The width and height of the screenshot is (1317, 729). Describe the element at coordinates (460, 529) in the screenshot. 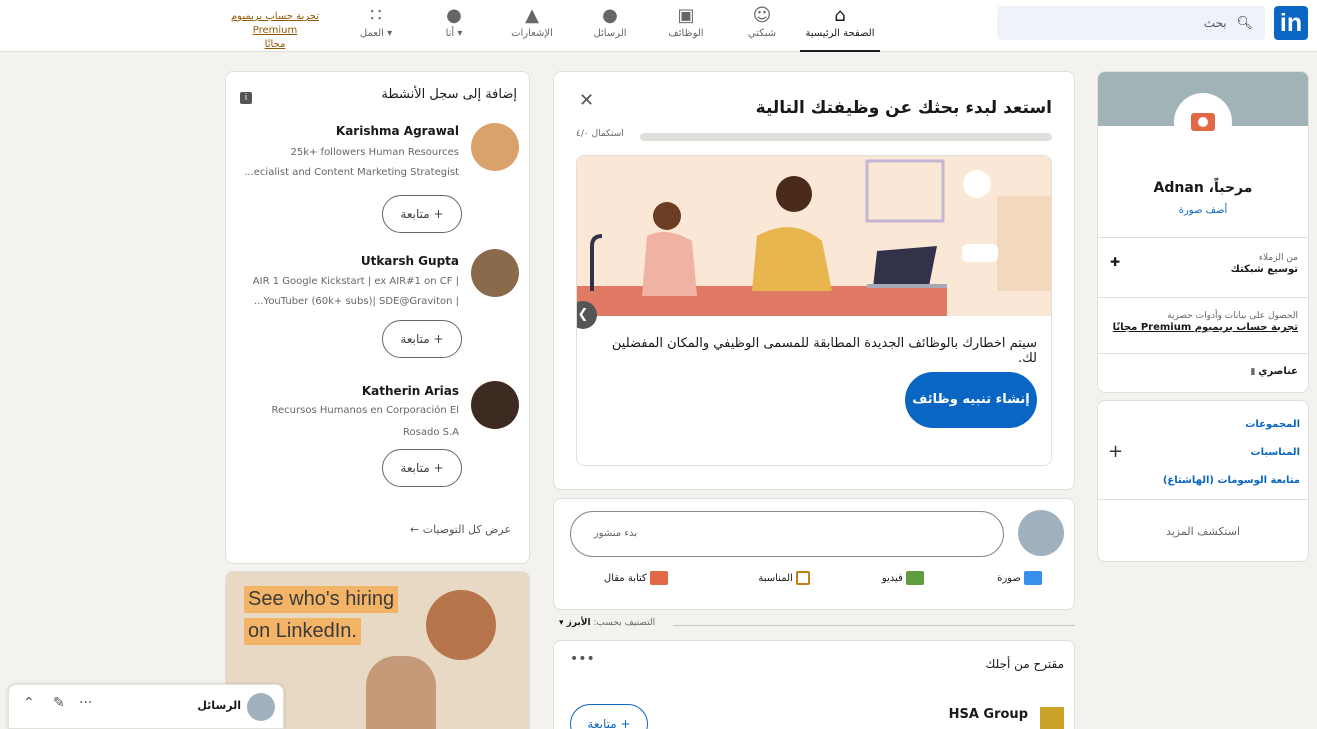

I see `view-all-recommendations-link: عرض كل التوصيات ←` at that location.